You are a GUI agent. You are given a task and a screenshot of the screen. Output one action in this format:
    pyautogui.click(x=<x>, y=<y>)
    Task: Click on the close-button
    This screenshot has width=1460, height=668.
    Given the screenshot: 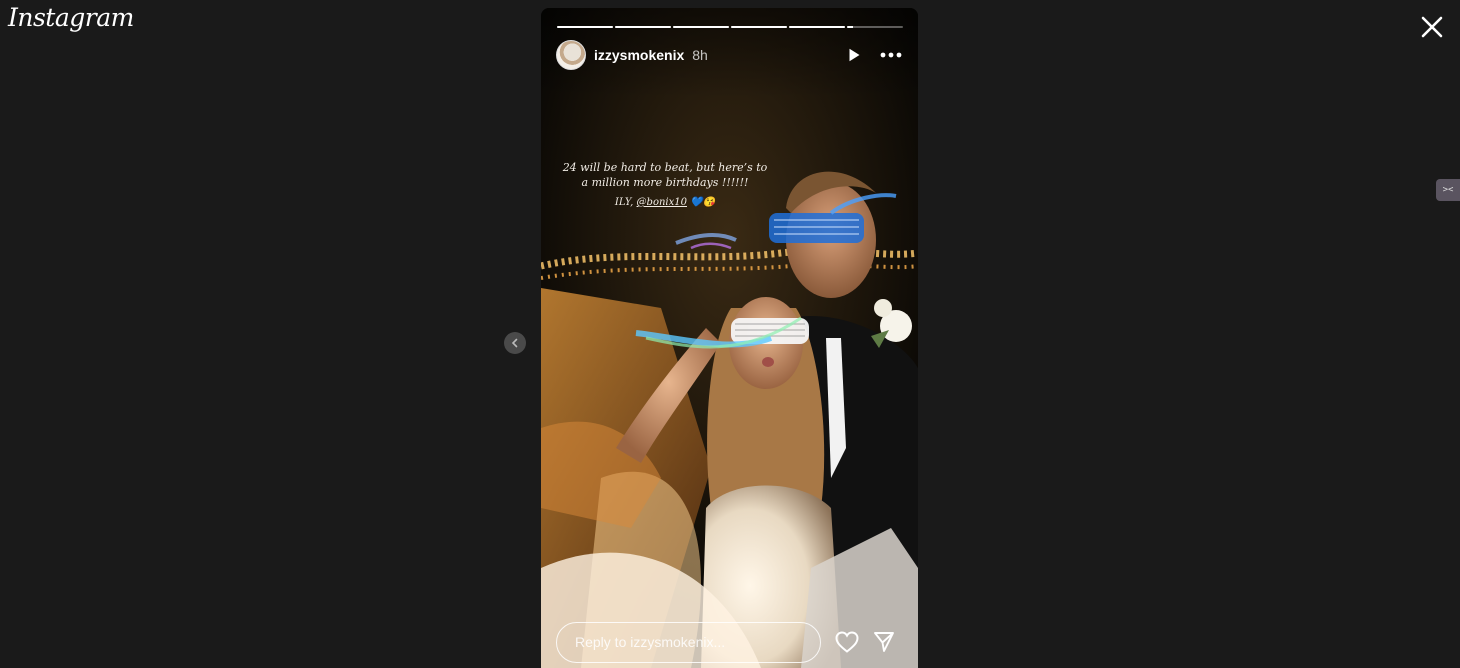 What is the action you would take?
    pyautogui.click(x=1432, y=27)
    